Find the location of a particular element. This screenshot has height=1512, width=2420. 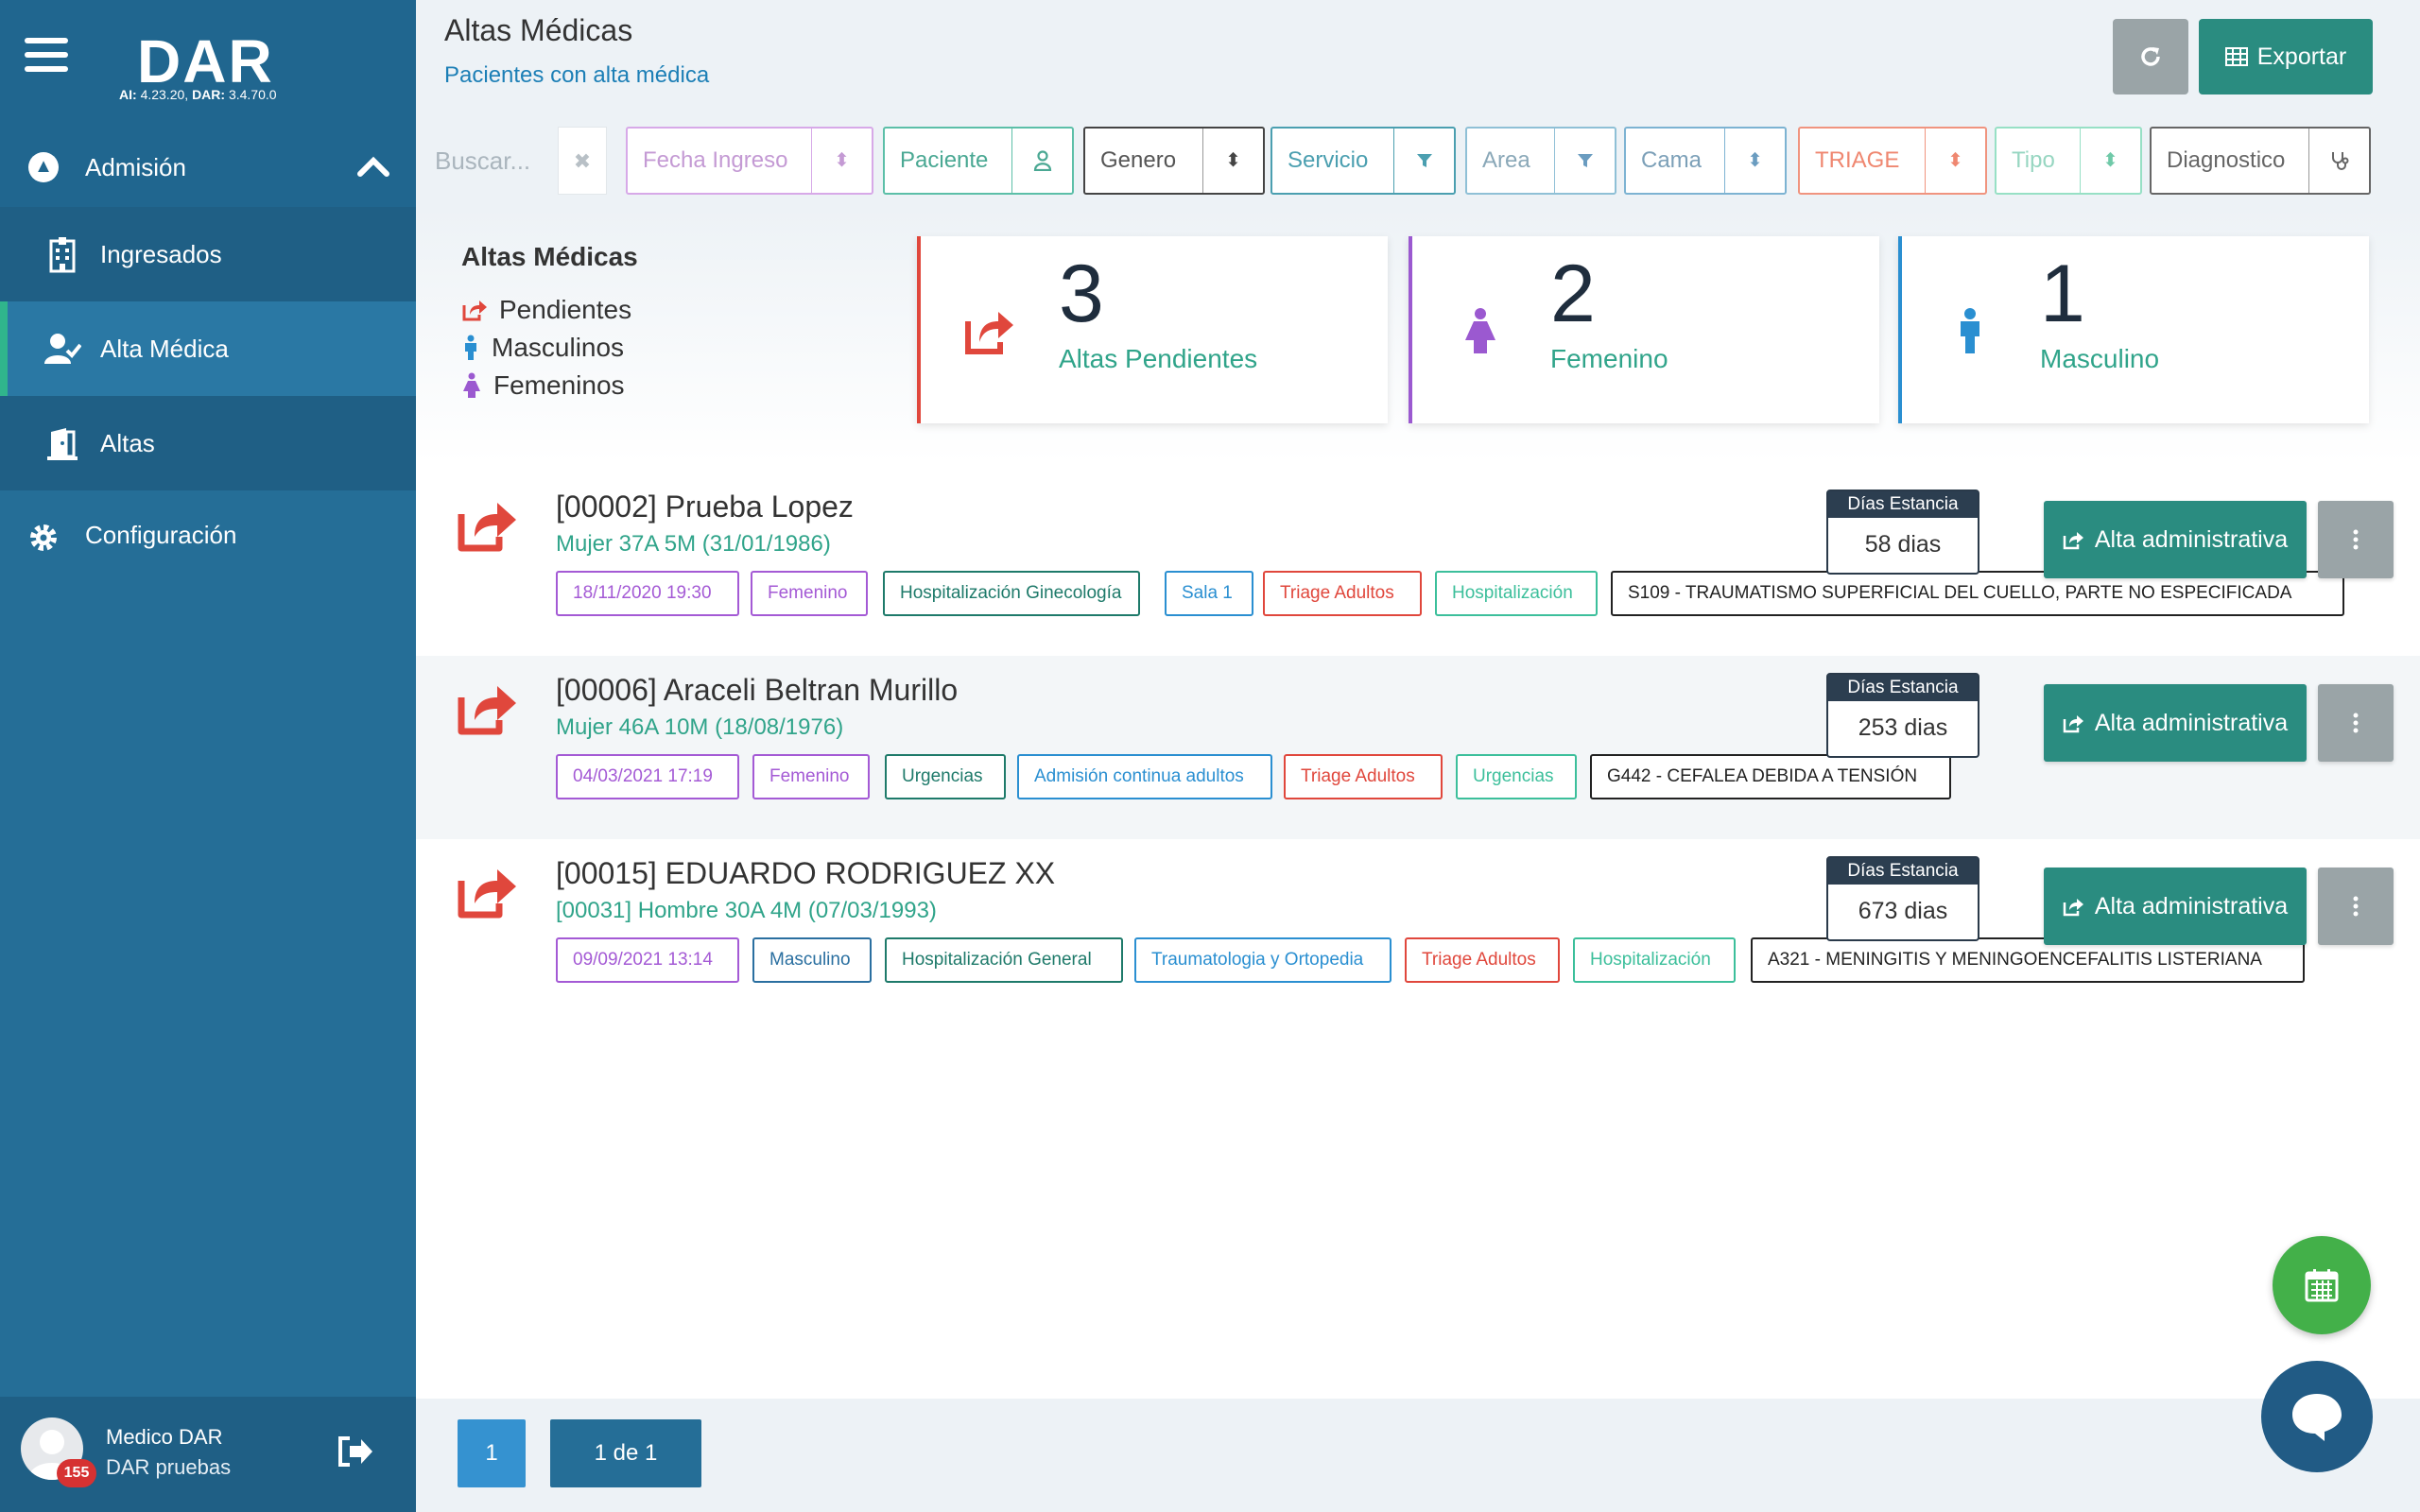

sidebar-item-configuracion: Configuración is located at coordinates (208, 535).